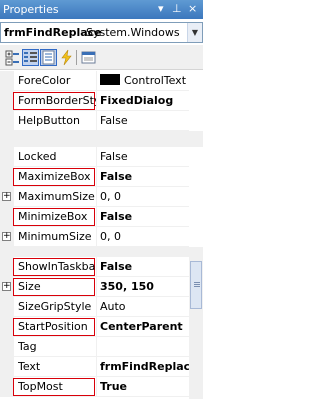 Image resolution: width=320 pixels, height=399 pixels. Describe the element at coordinates (144, 306) in the screenshot. I see `property-value: Auto` at that location.